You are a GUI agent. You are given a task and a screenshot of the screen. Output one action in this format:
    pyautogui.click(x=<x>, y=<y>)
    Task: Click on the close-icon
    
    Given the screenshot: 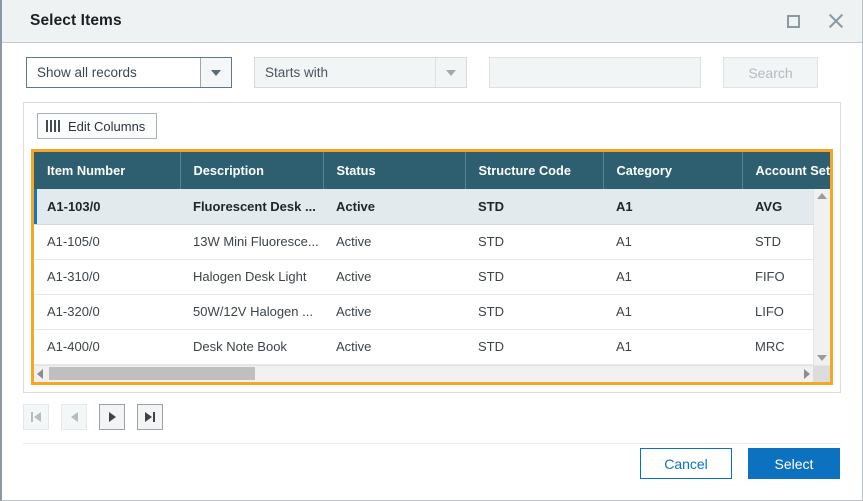 What is the action you would take?
    pyautogui.click(x=835, y=21)
    